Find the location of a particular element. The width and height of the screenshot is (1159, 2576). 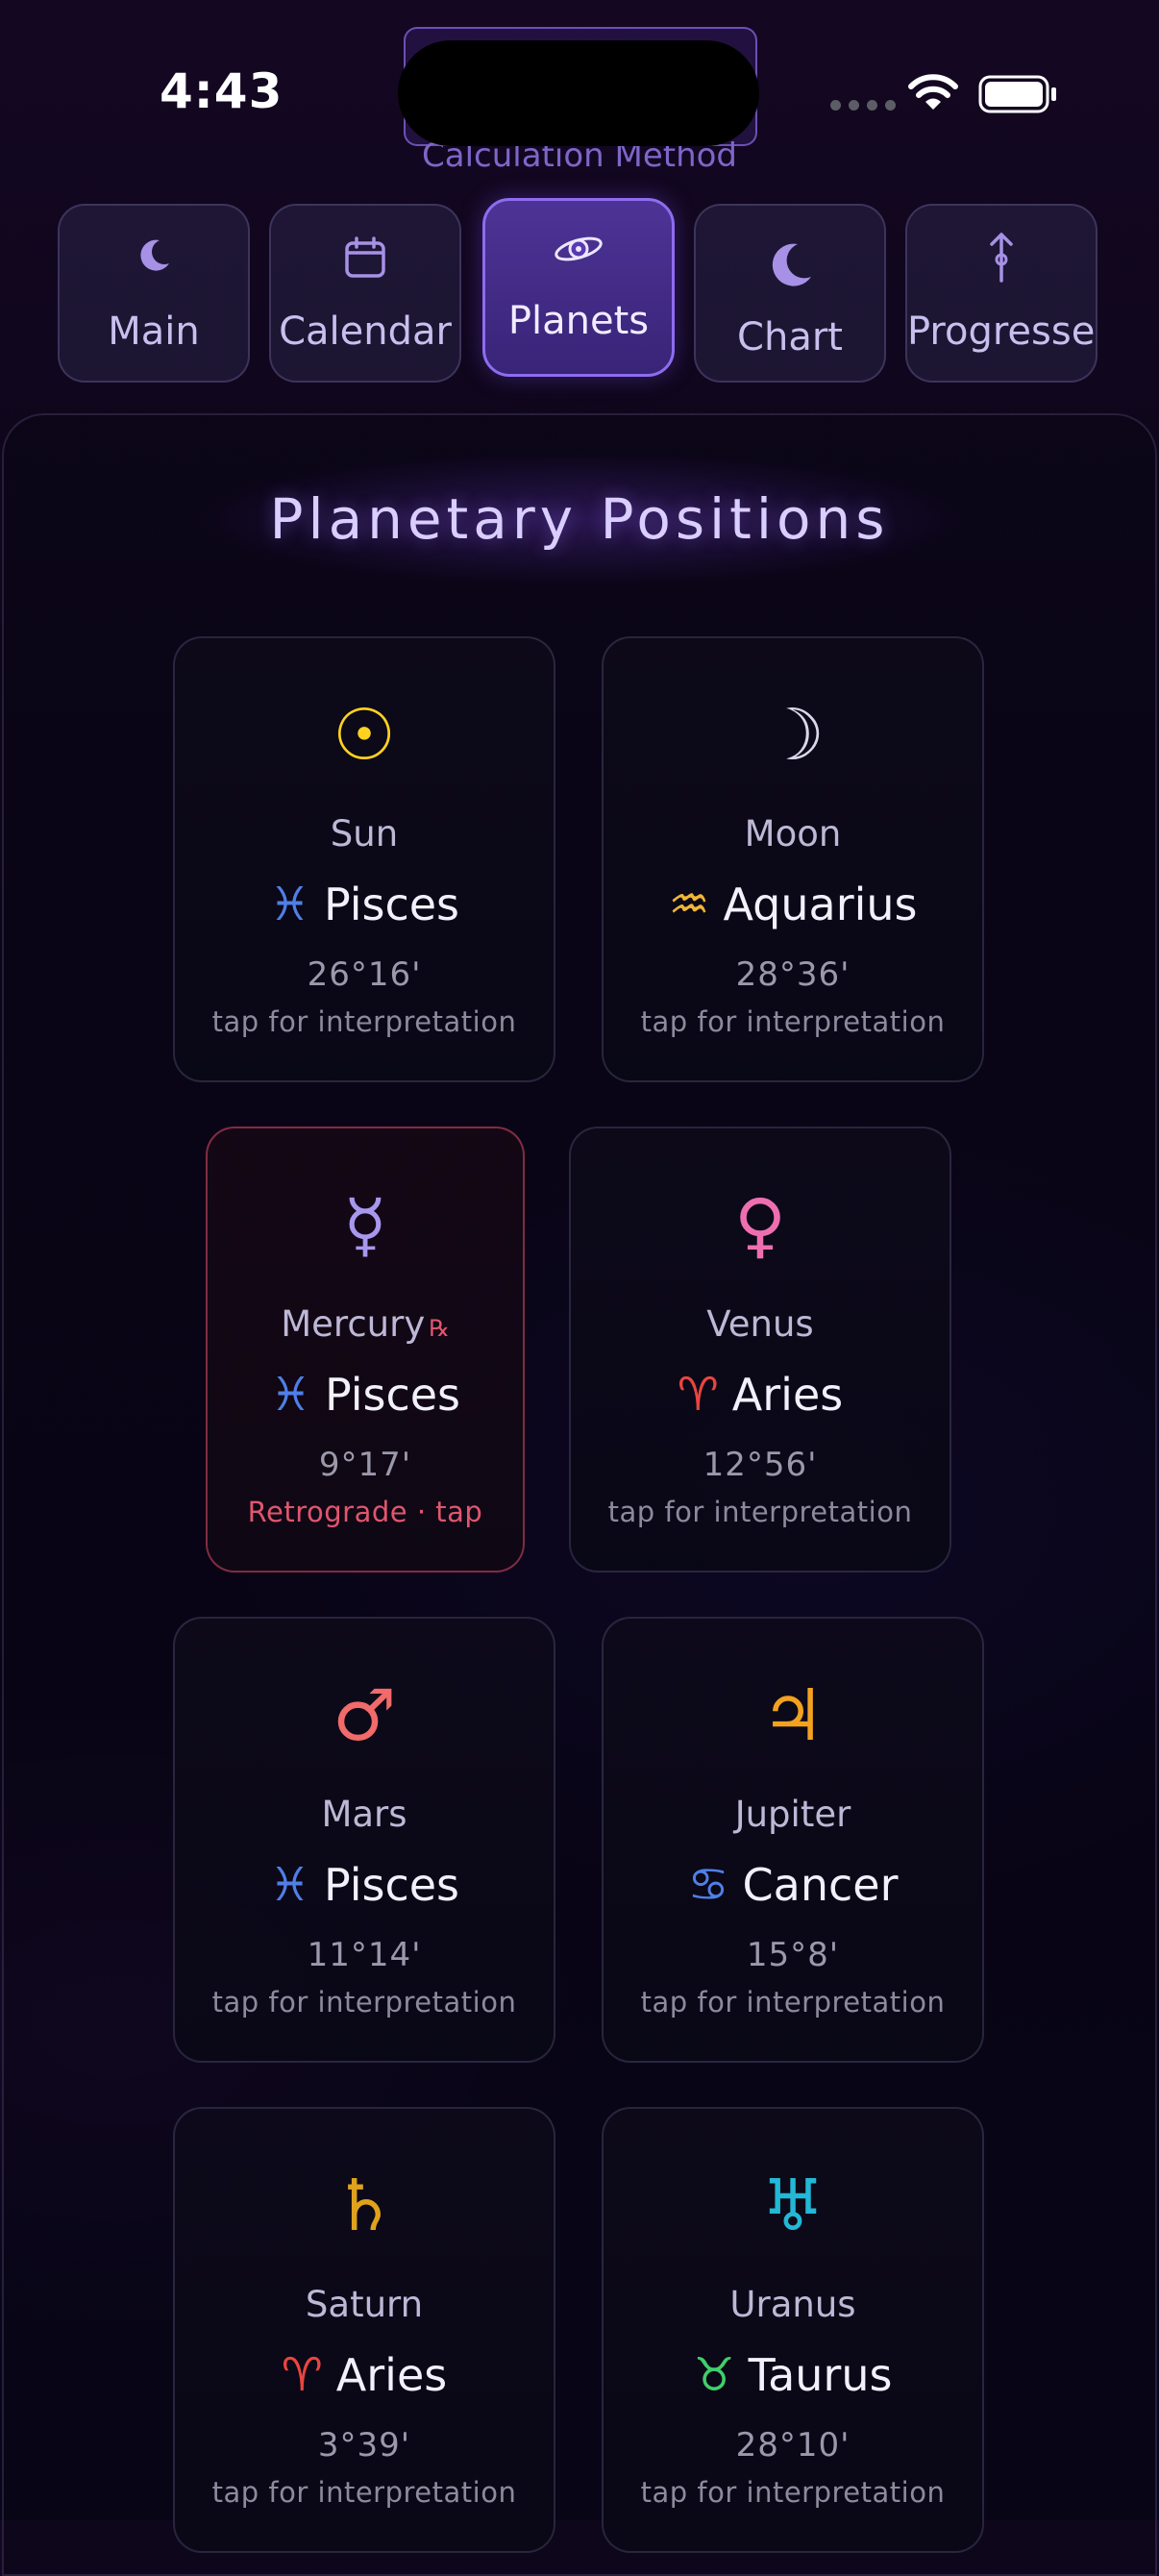

degree-value: 28°36' is located at coordinates (793, 975).